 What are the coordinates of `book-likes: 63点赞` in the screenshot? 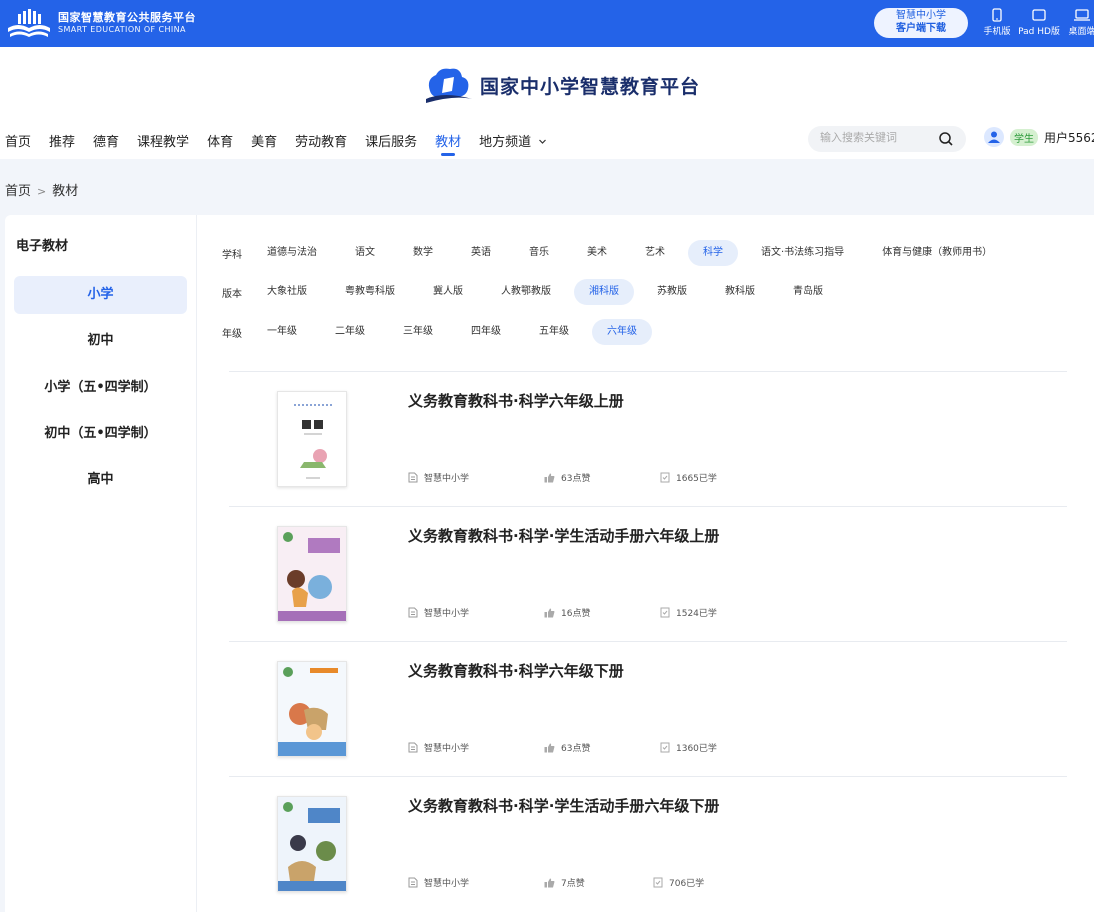 It's located at (567, 747).